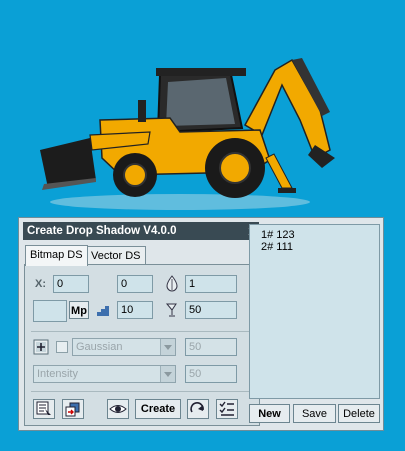 The width and height of the screenshot is (405, 451). What do you see at coordinates (158, 409) in the screenshot?
I see `create-button: Create` at bounding box center [158, 409].